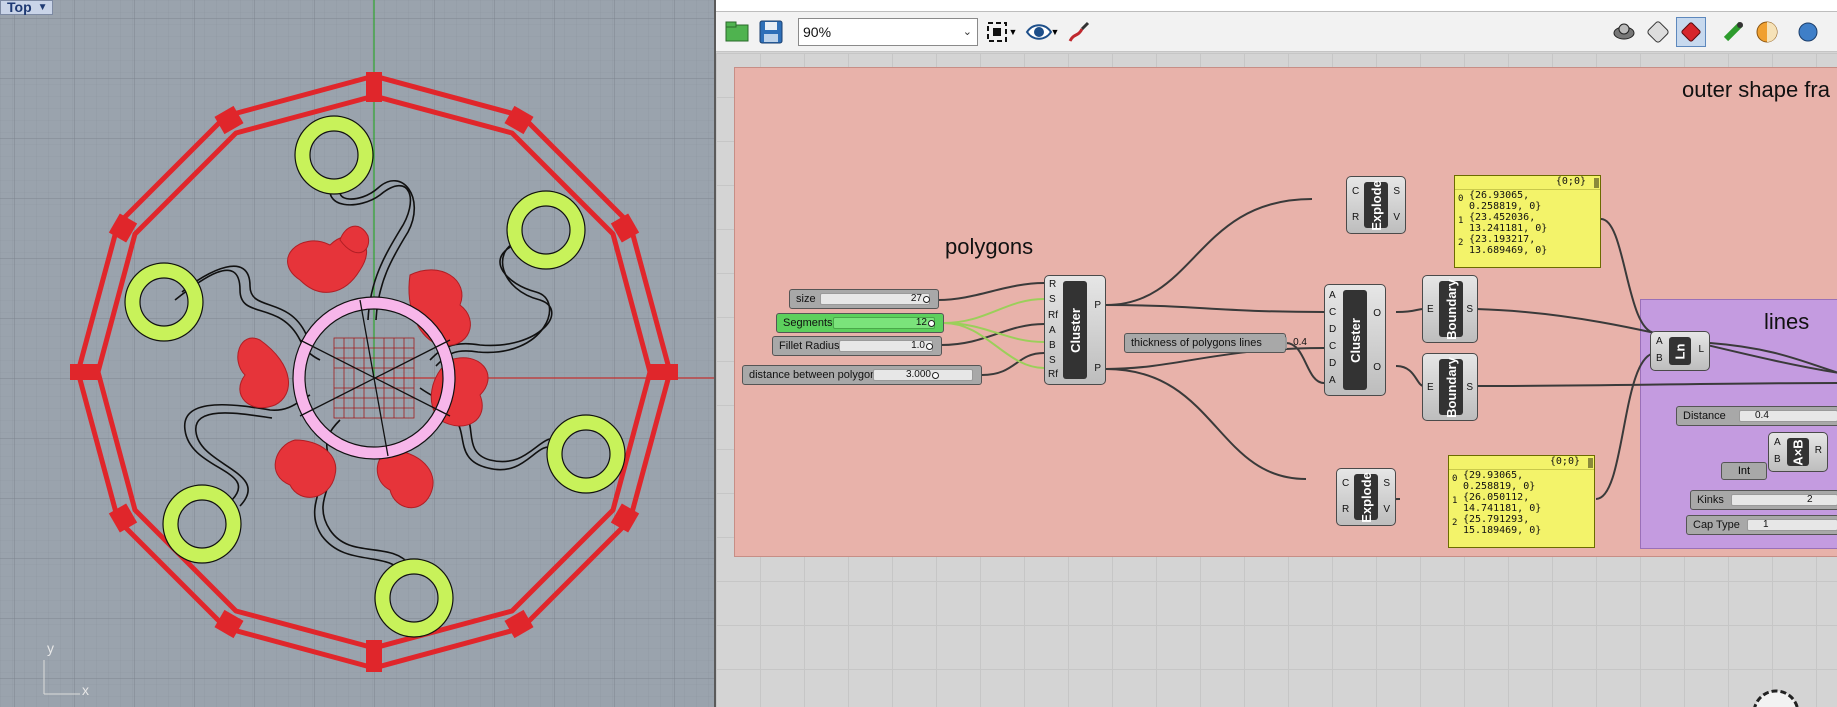  I want to click on panel1-row-2-text: {23.193217, 13.689469, 0}, so click(1508, 245).